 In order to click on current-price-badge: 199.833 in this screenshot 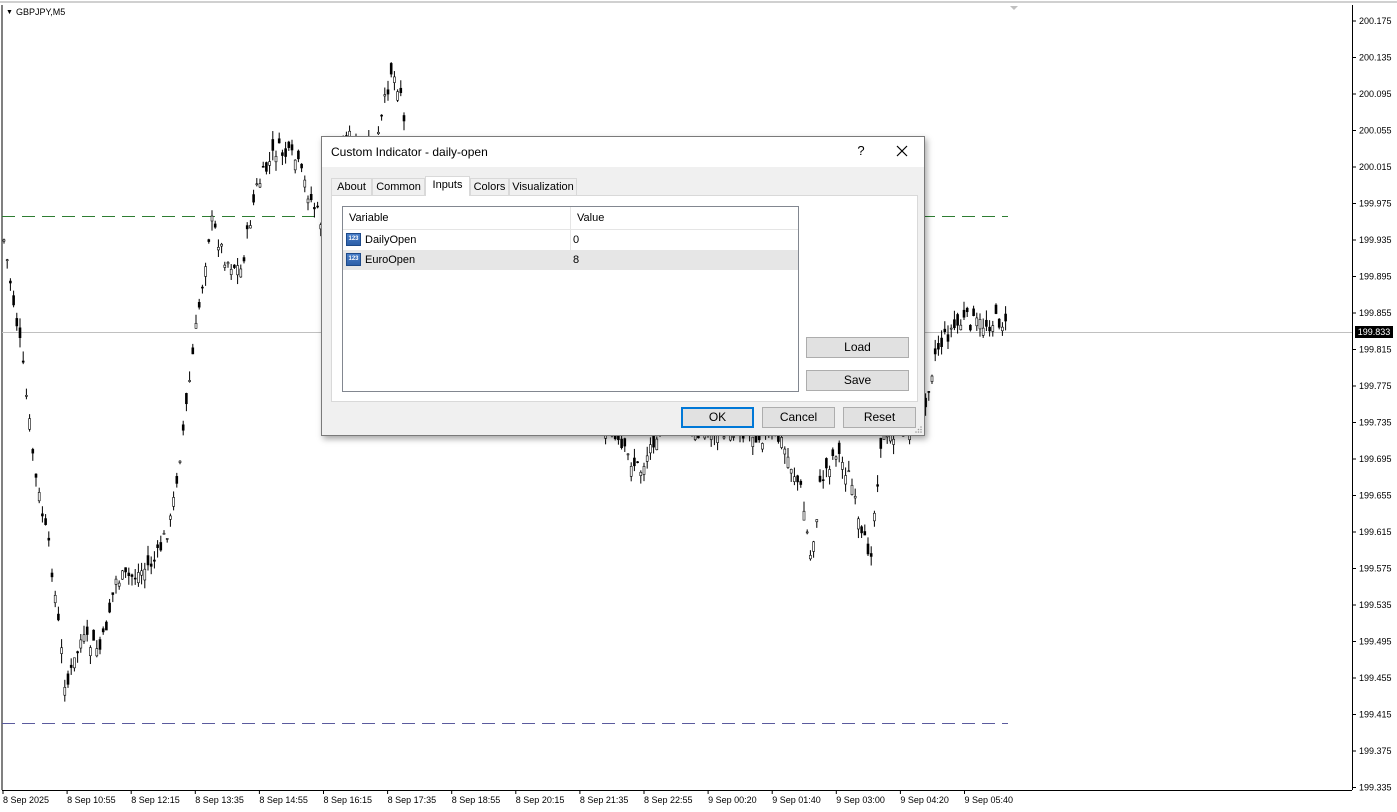, I will do `click(1374, 332)`.